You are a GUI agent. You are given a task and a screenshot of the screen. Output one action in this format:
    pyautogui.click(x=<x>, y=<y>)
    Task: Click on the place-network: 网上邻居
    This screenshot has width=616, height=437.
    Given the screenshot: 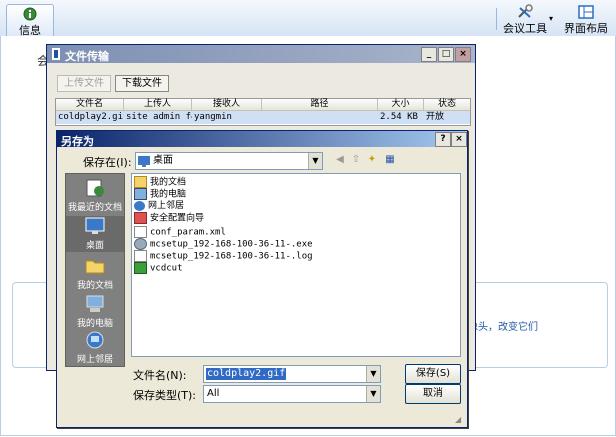 What is the action you would take?
    pyautogui.click(x=95, y=347)
    